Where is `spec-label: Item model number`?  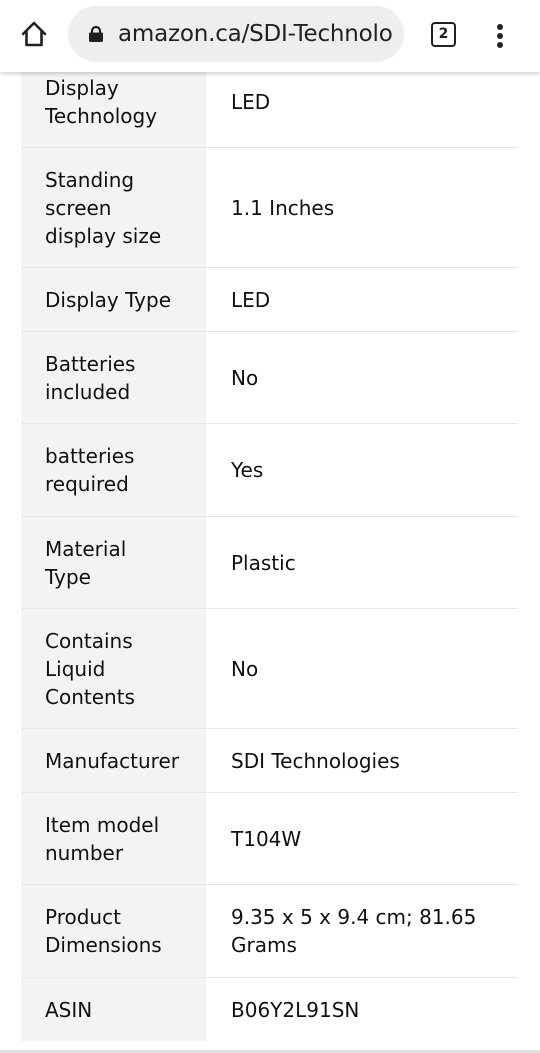 spec-label: Item model number is located at coordinates (102, 838).